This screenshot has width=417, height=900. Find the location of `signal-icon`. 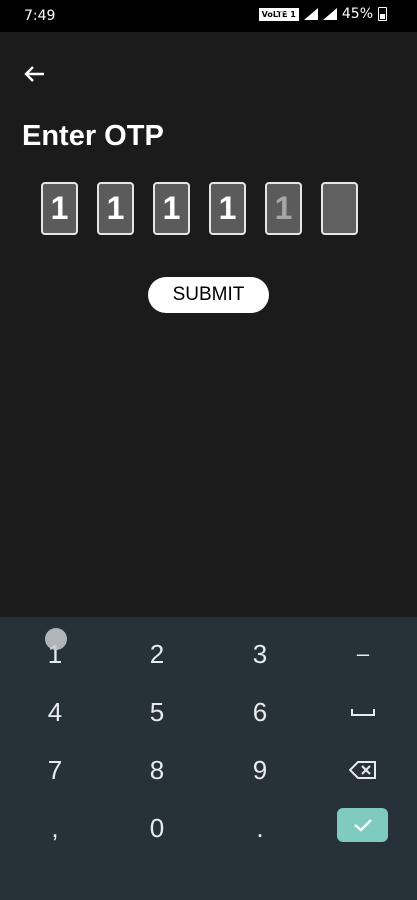

signal-icon is located at coordinates (329, 14).